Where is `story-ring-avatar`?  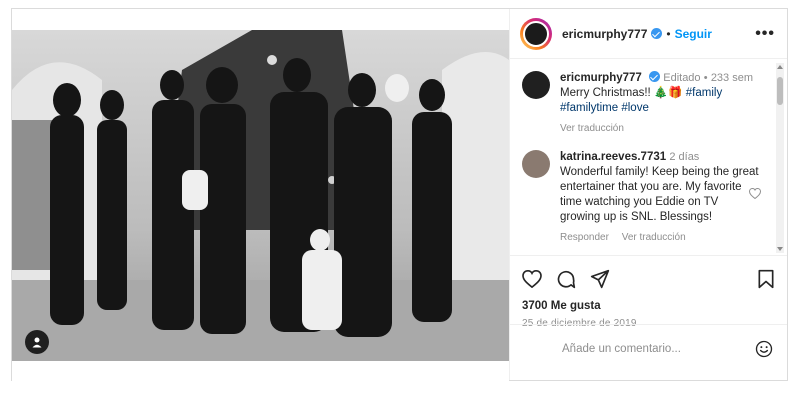
story-ring-avatar is located at coordinates (536, 33).